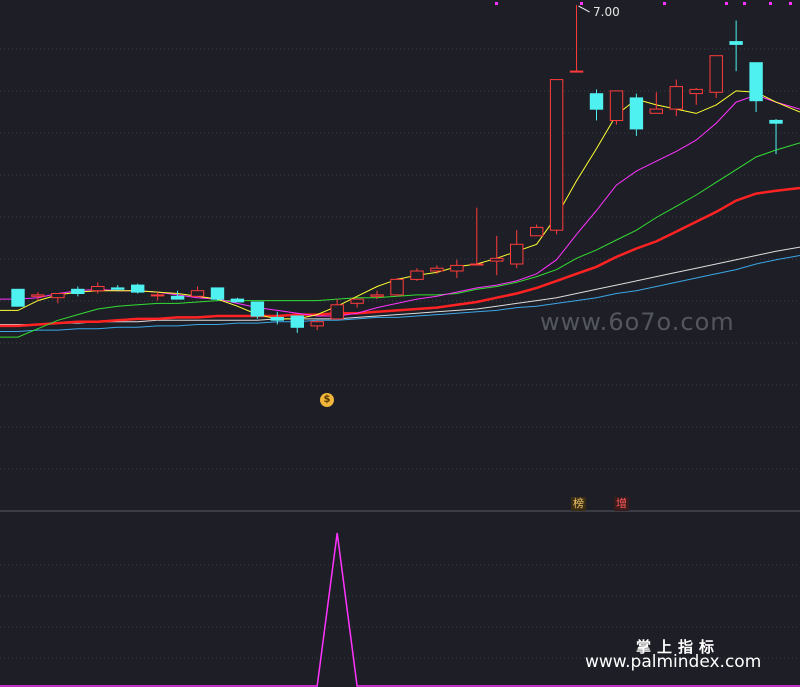 The image size is (800, 687). I want to click on watermark-site: www.6o7o.com, so click(637, 322).